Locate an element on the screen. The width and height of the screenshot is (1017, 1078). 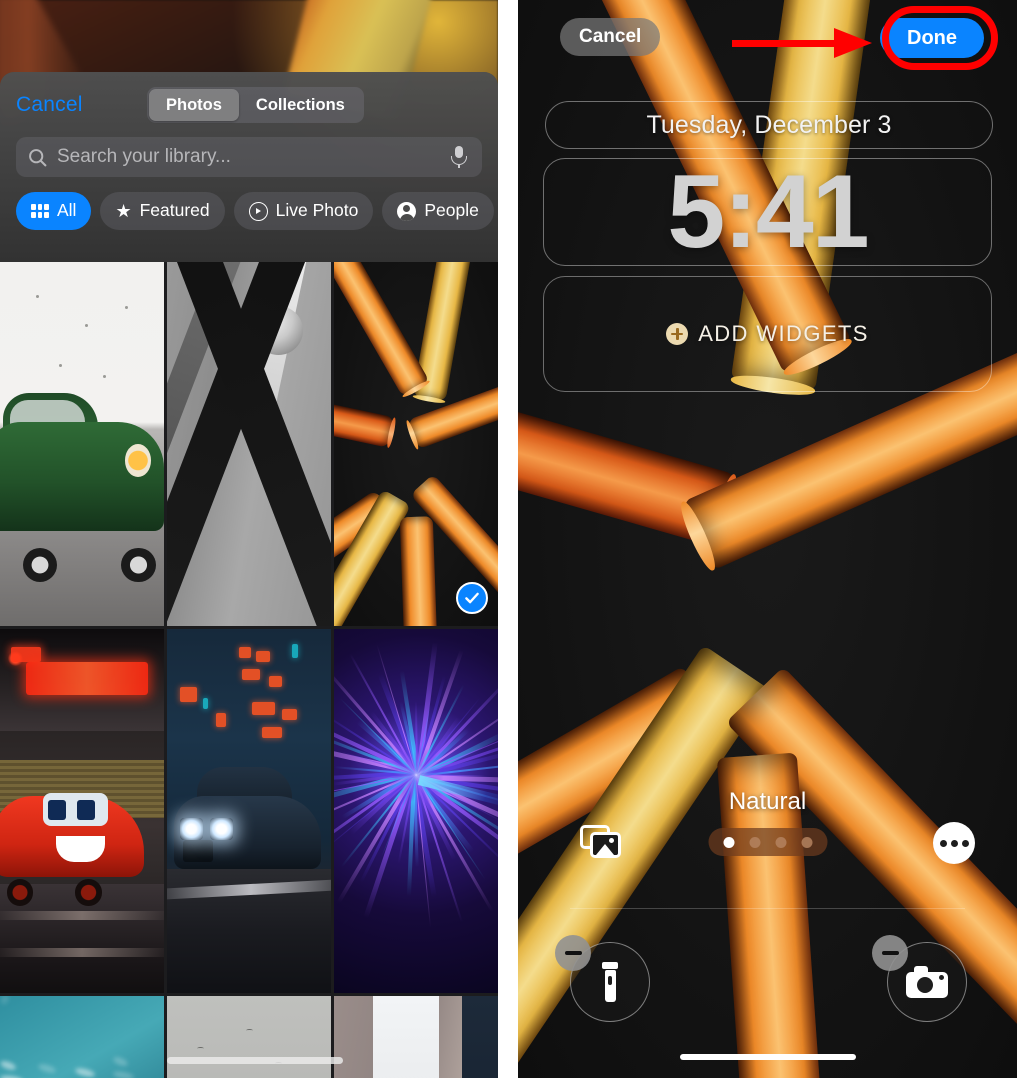
remove-camera-button is located at coordinates (890, 953).